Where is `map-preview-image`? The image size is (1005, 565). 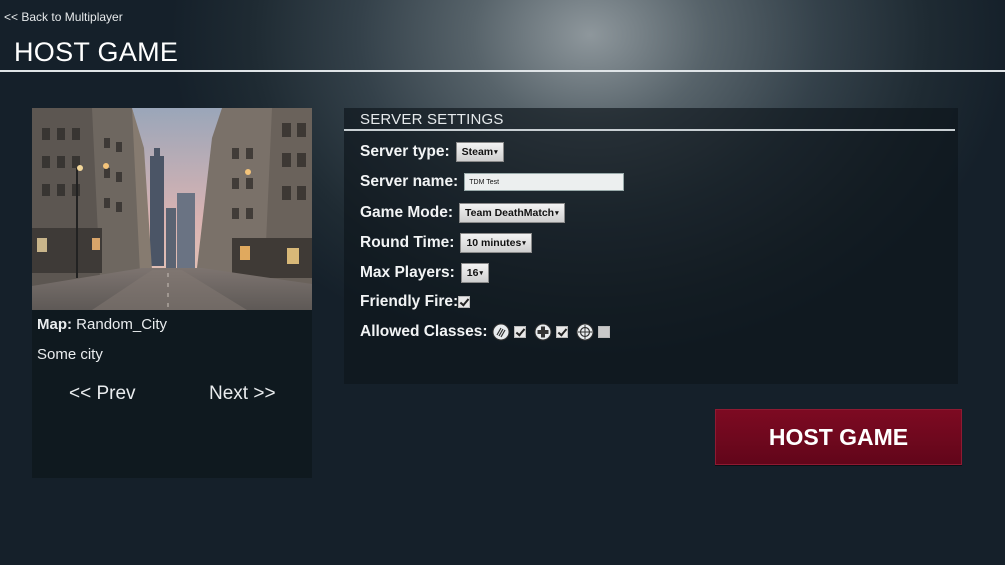 map-preview-image is located at coordinates (172, 209).